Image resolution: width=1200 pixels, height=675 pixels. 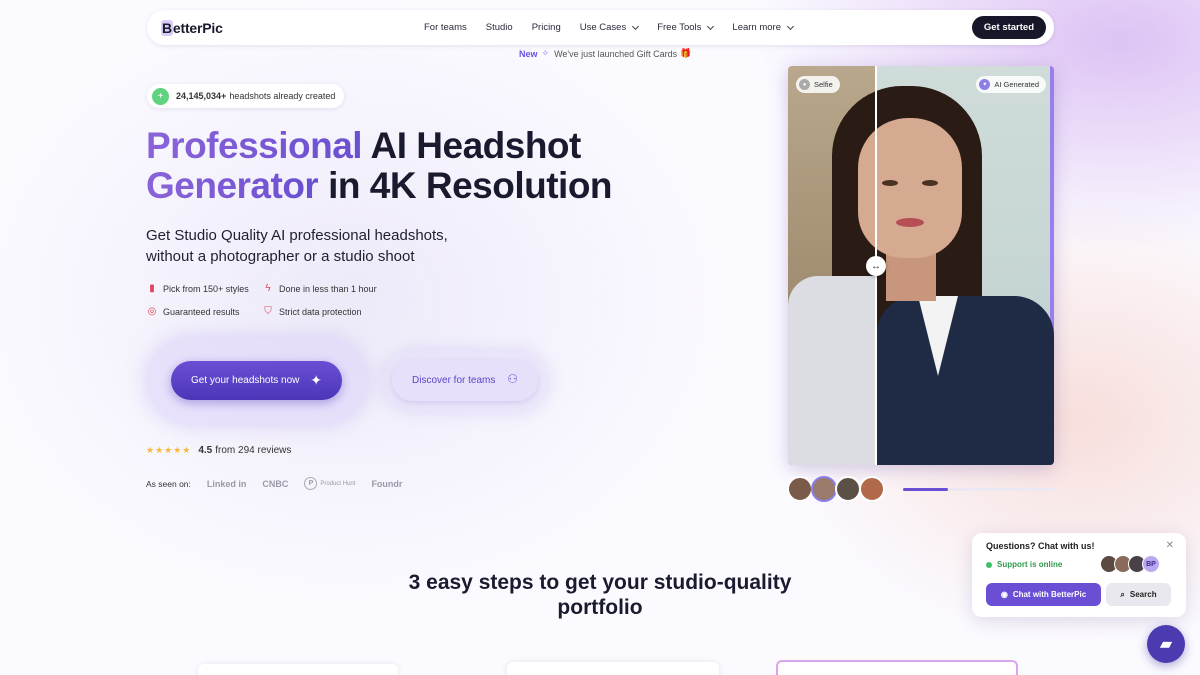 I want to click on announcement-bar: New ✧ We've just launched Gift Cards 🎁, so click(x=605, y=53).